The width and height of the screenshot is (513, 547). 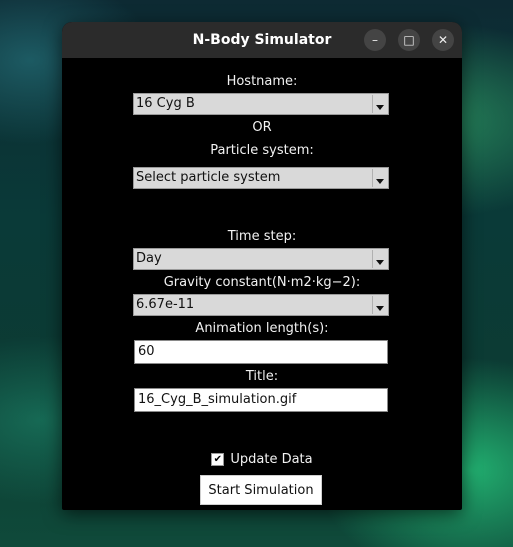 I want to click on title-label: Title:, so click(x=262, y=376).